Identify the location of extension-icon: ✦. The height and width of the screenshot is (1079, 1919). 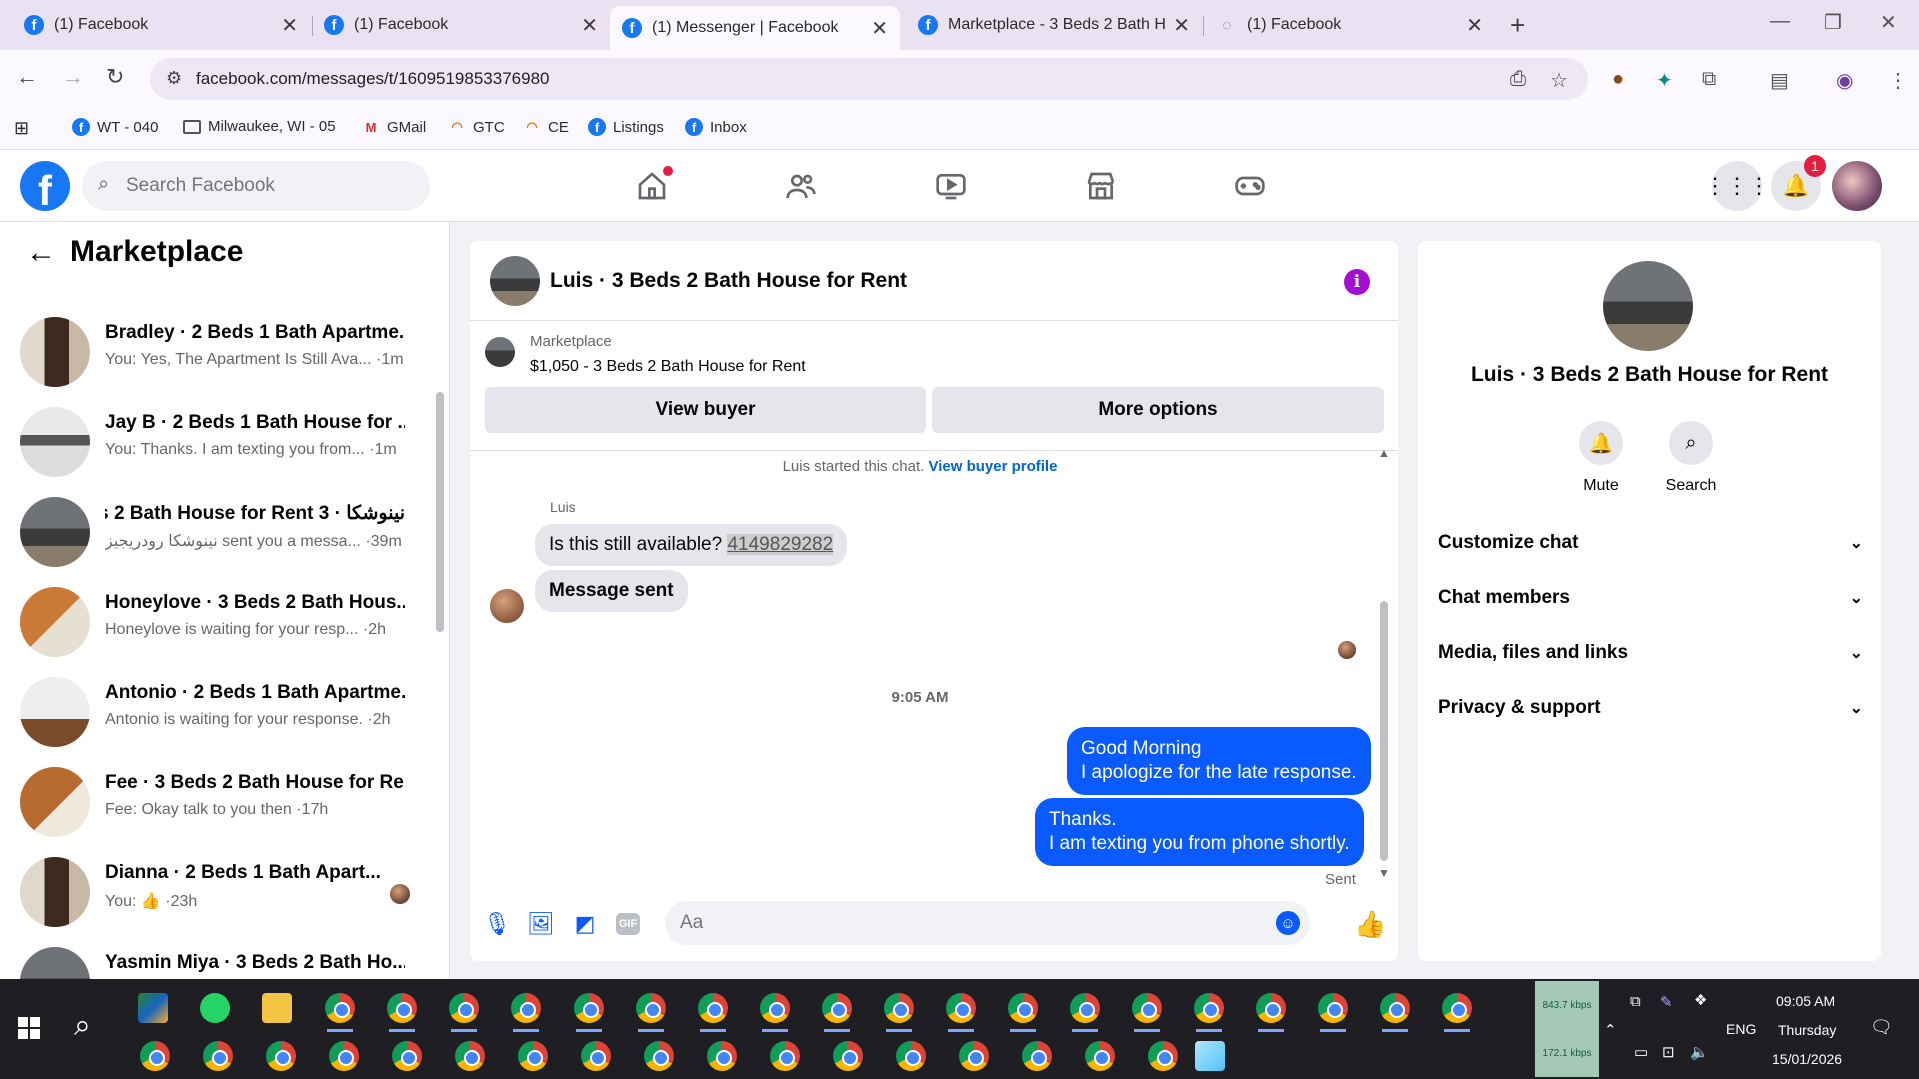
(1664, 80).